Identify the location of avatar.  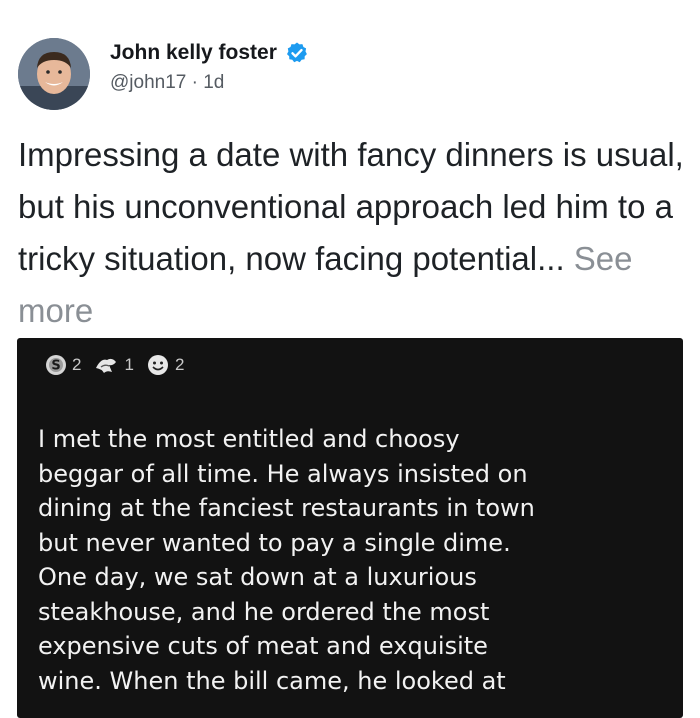
(54, 74).